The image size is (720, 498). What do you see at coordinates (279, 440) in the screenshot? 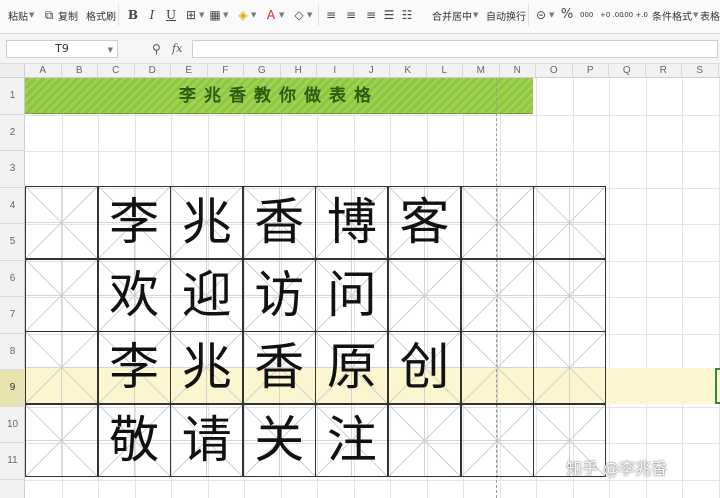
I see `practice-box: 关` at bounding box center [279, 440].